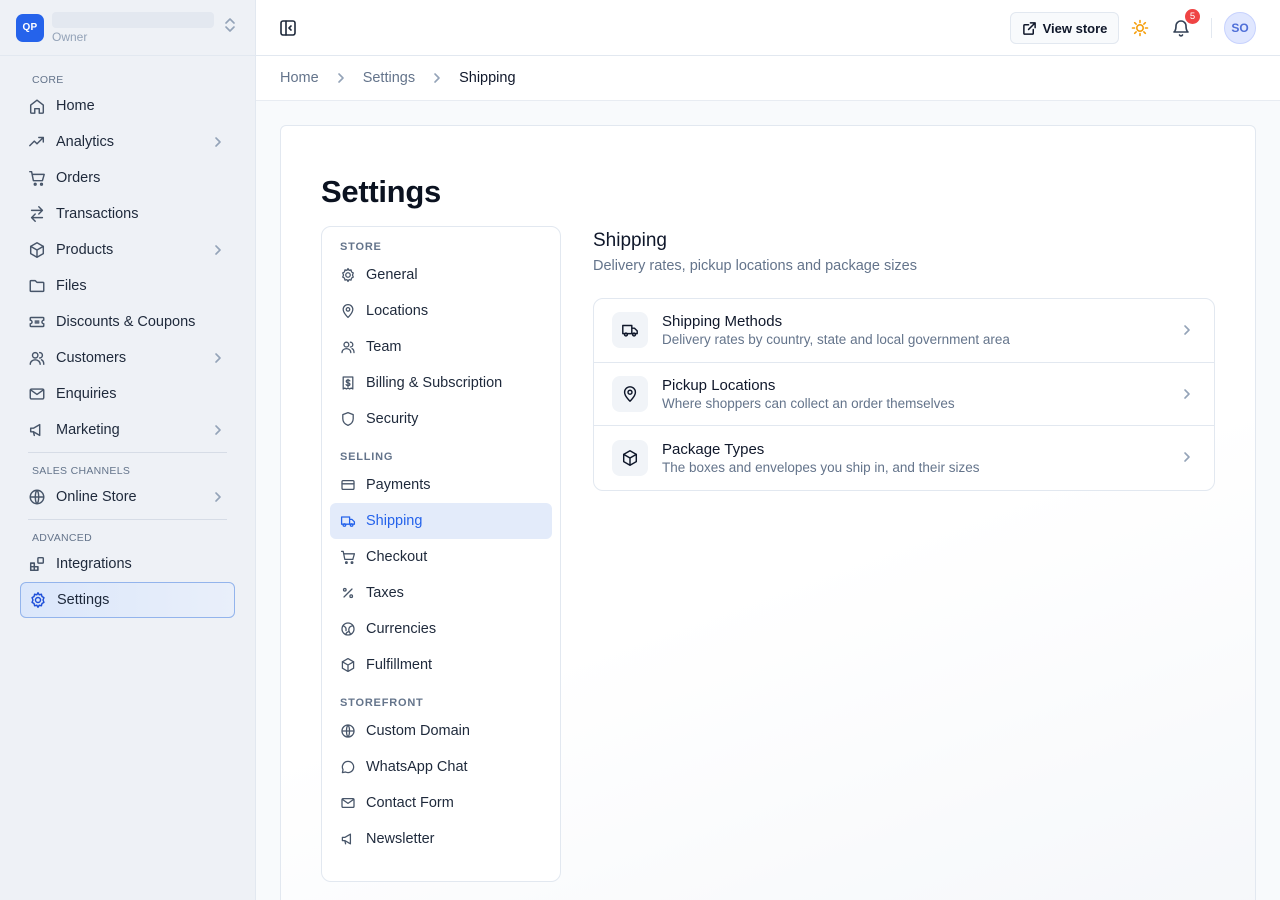 This screenshot has height=900, width=1280. What do you see at coordinates (382, 703) in the screenshot?
I see `settings-section-label: STOREFRONT` at bounding box center [382, 703].